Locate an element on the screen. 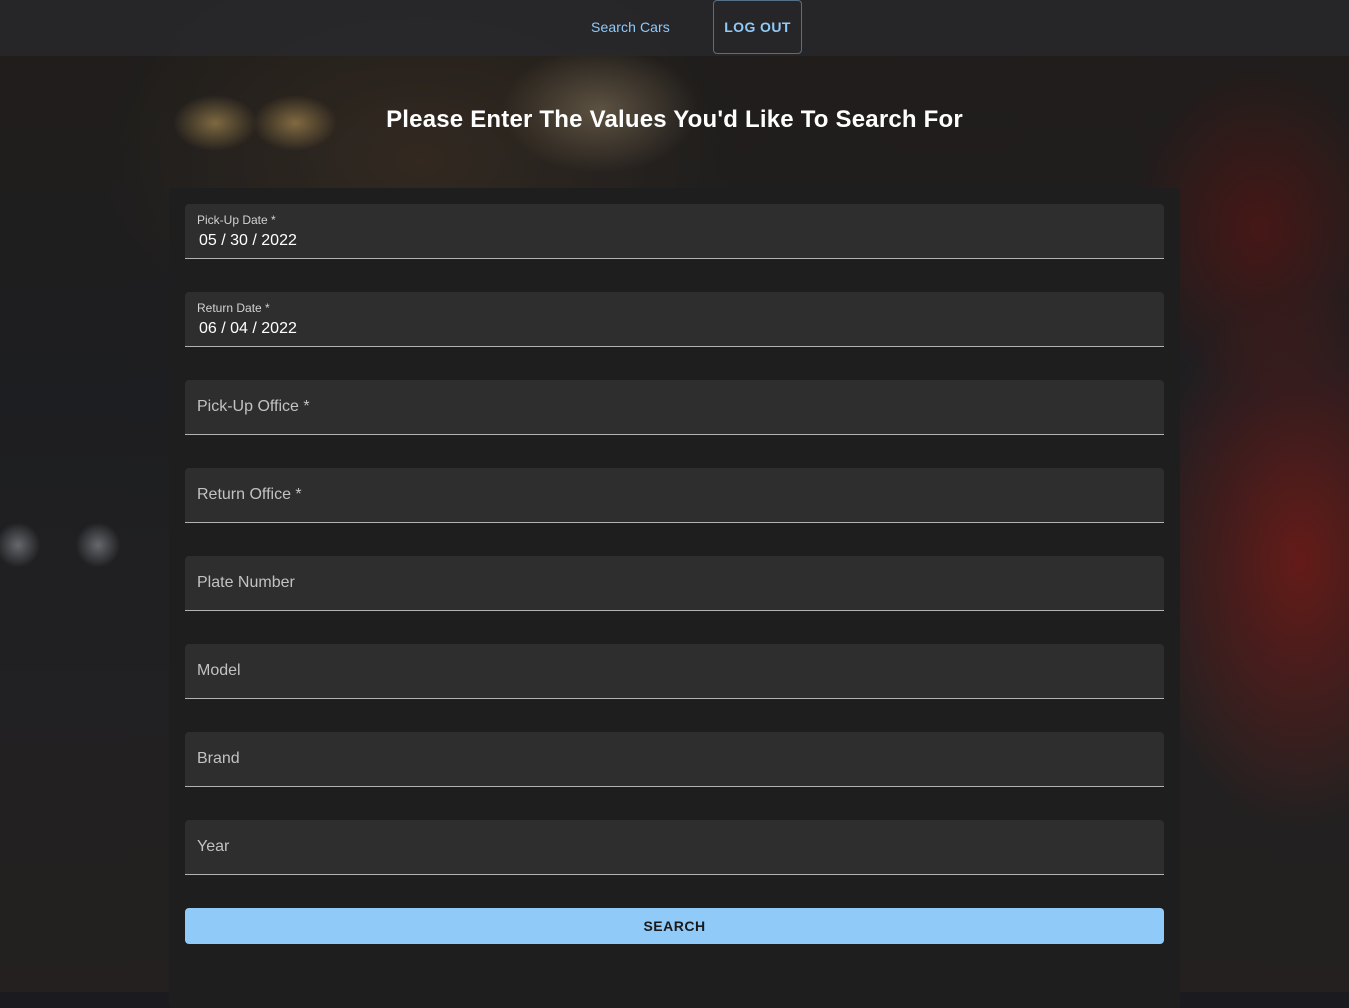 This screenshot has height=1008, width=1349. logout-button: LOG OUT is located at coordinates (757, 27).